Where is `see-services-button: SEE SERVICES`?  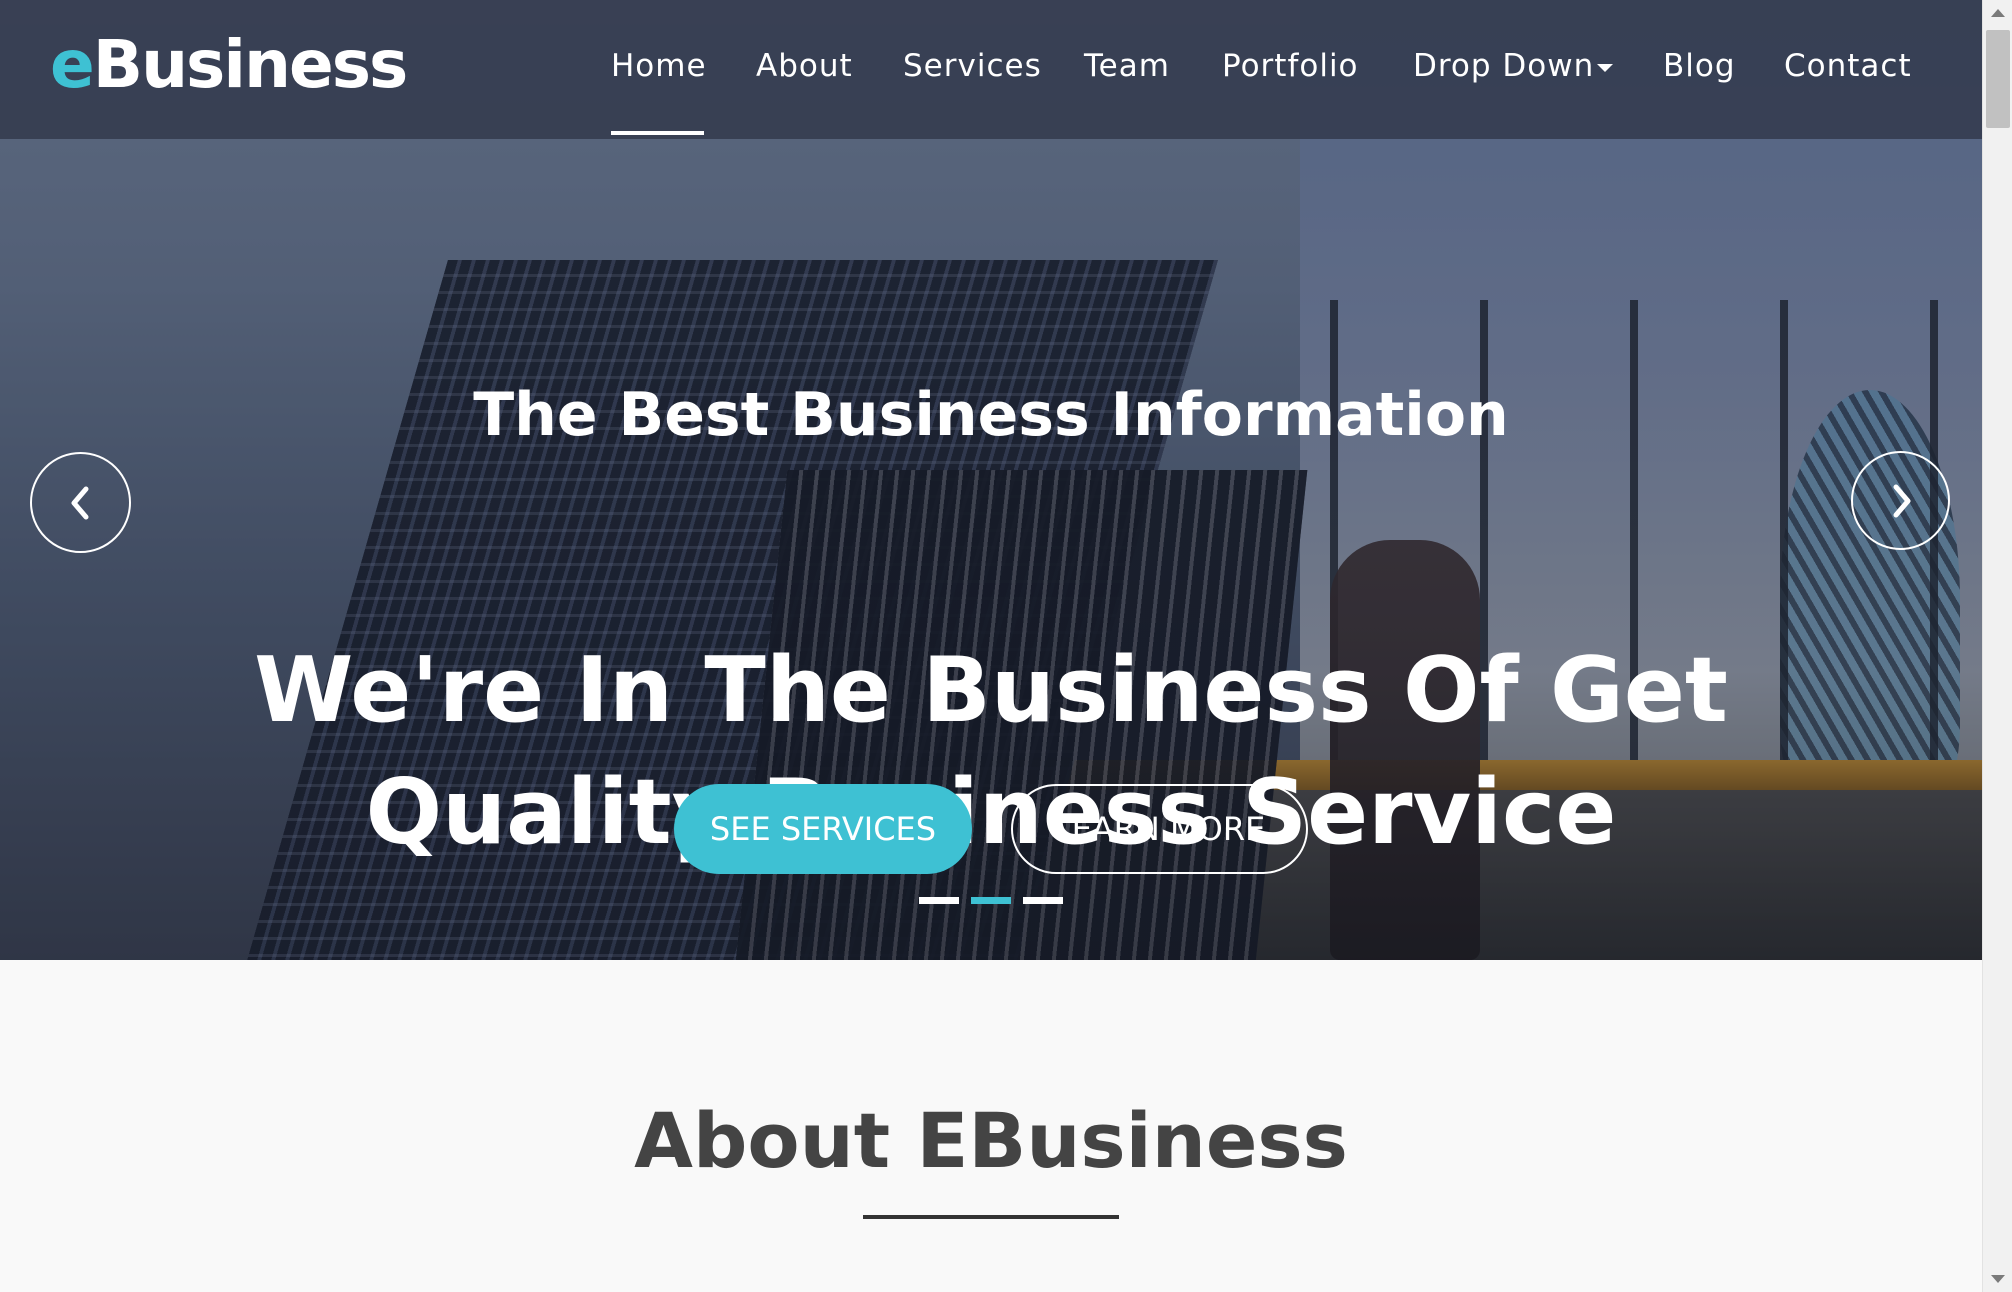
see-services-button: SEE SERVICES is located at coordinates (823, 829).